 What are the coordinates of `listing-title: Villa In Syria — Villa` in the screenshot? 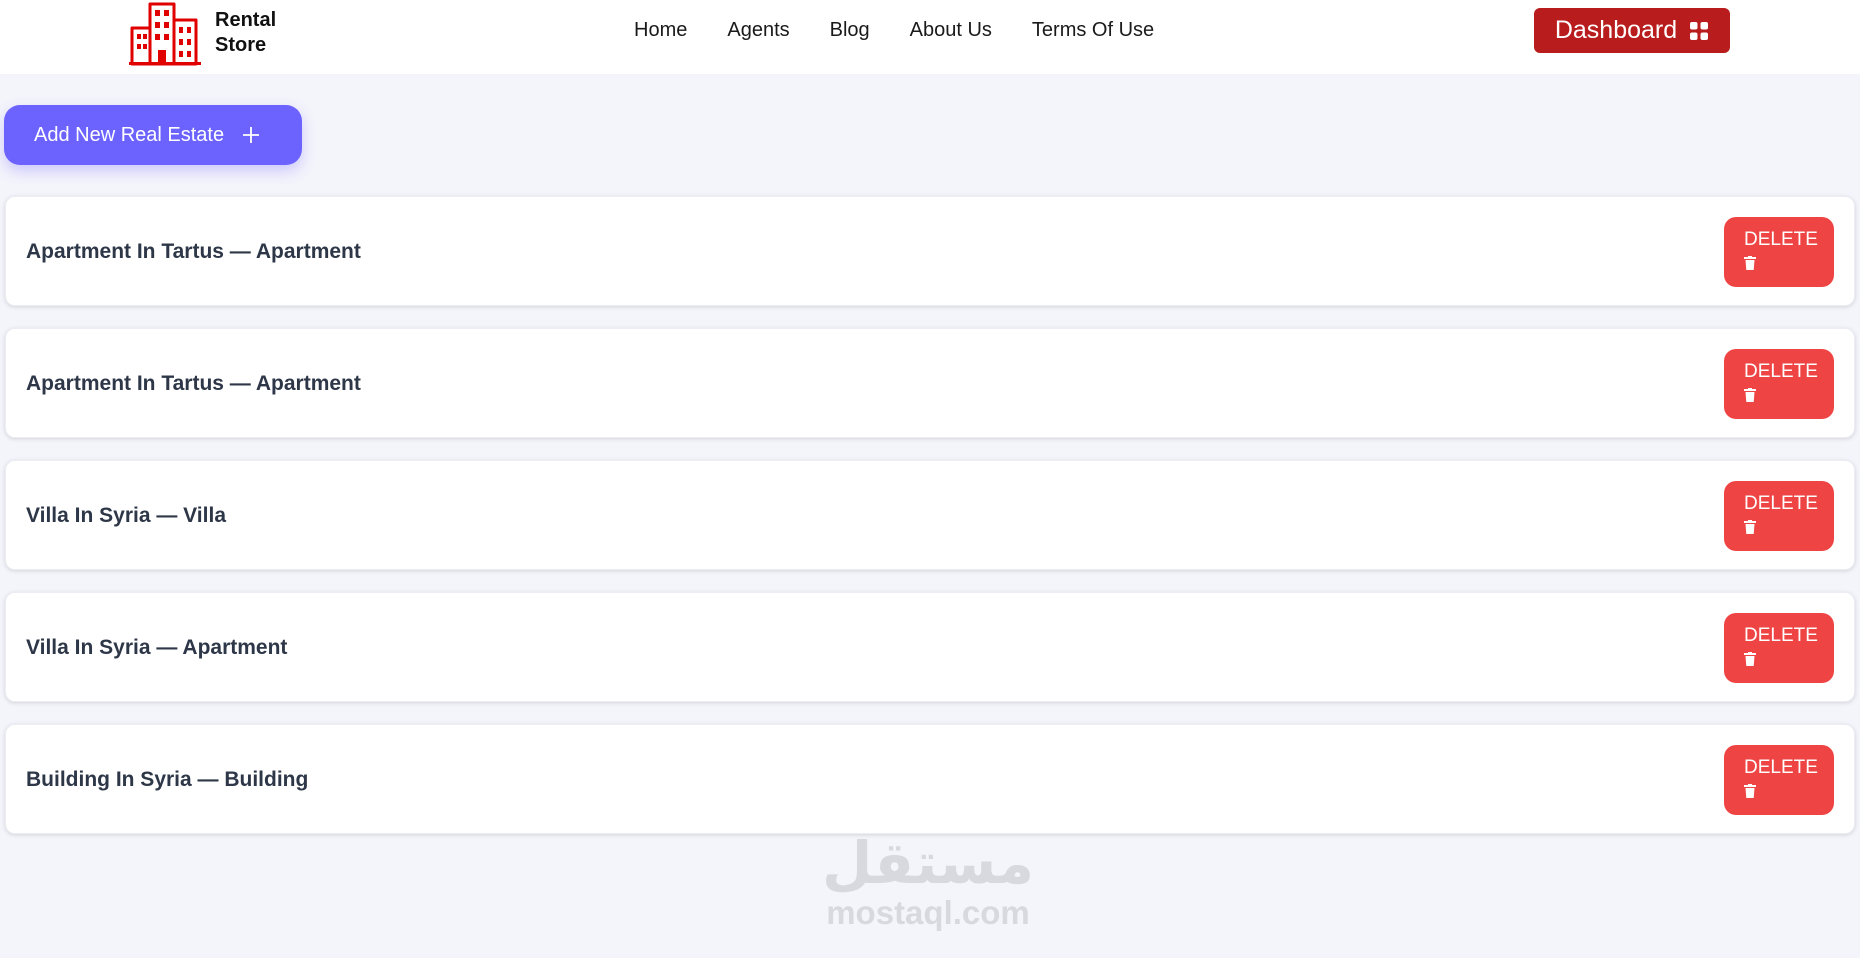 It's located at (126, 515).